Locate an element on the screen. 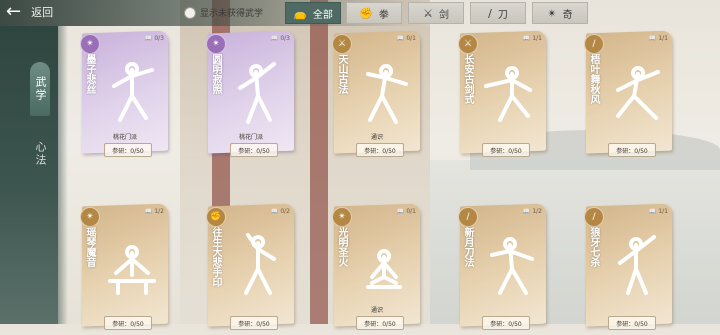 The height and width of the screenshot is (335, 720). filter-label: 刀 is located at coordinates (502, 15).